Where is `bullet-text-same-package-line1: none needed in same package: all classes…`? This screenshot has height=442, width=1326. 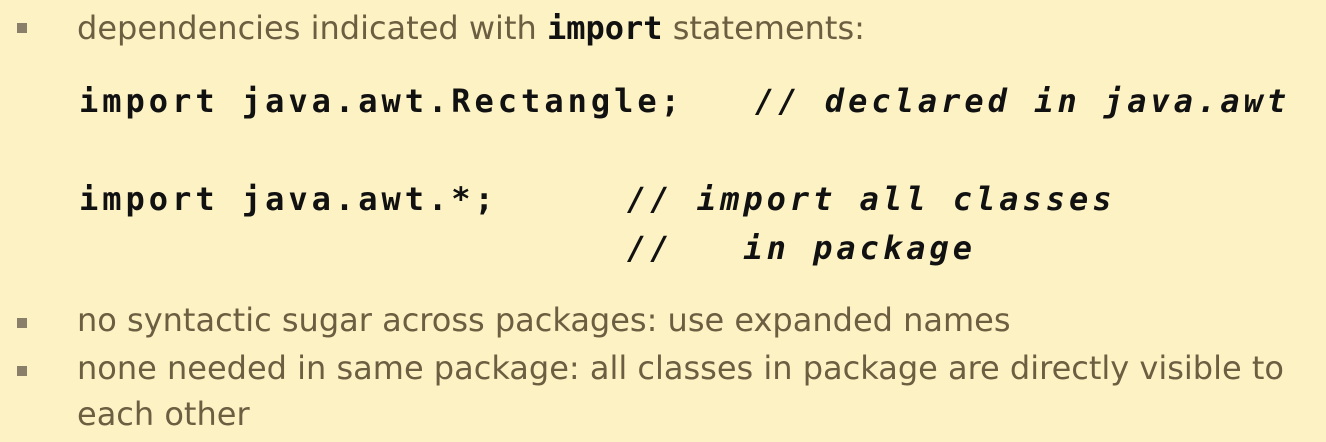
bullet-text-same-package-line1: none needed in same package: all classes… is located at coordinates (680, 368).